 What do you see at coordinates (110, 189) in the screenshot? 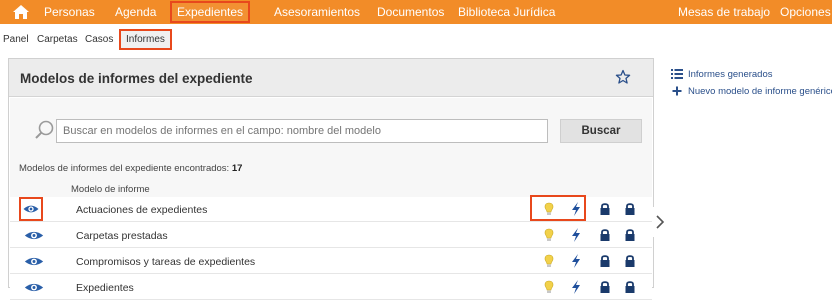
I see `column-header-modelo: Modelo de informe` at bounding box center [110, 189].